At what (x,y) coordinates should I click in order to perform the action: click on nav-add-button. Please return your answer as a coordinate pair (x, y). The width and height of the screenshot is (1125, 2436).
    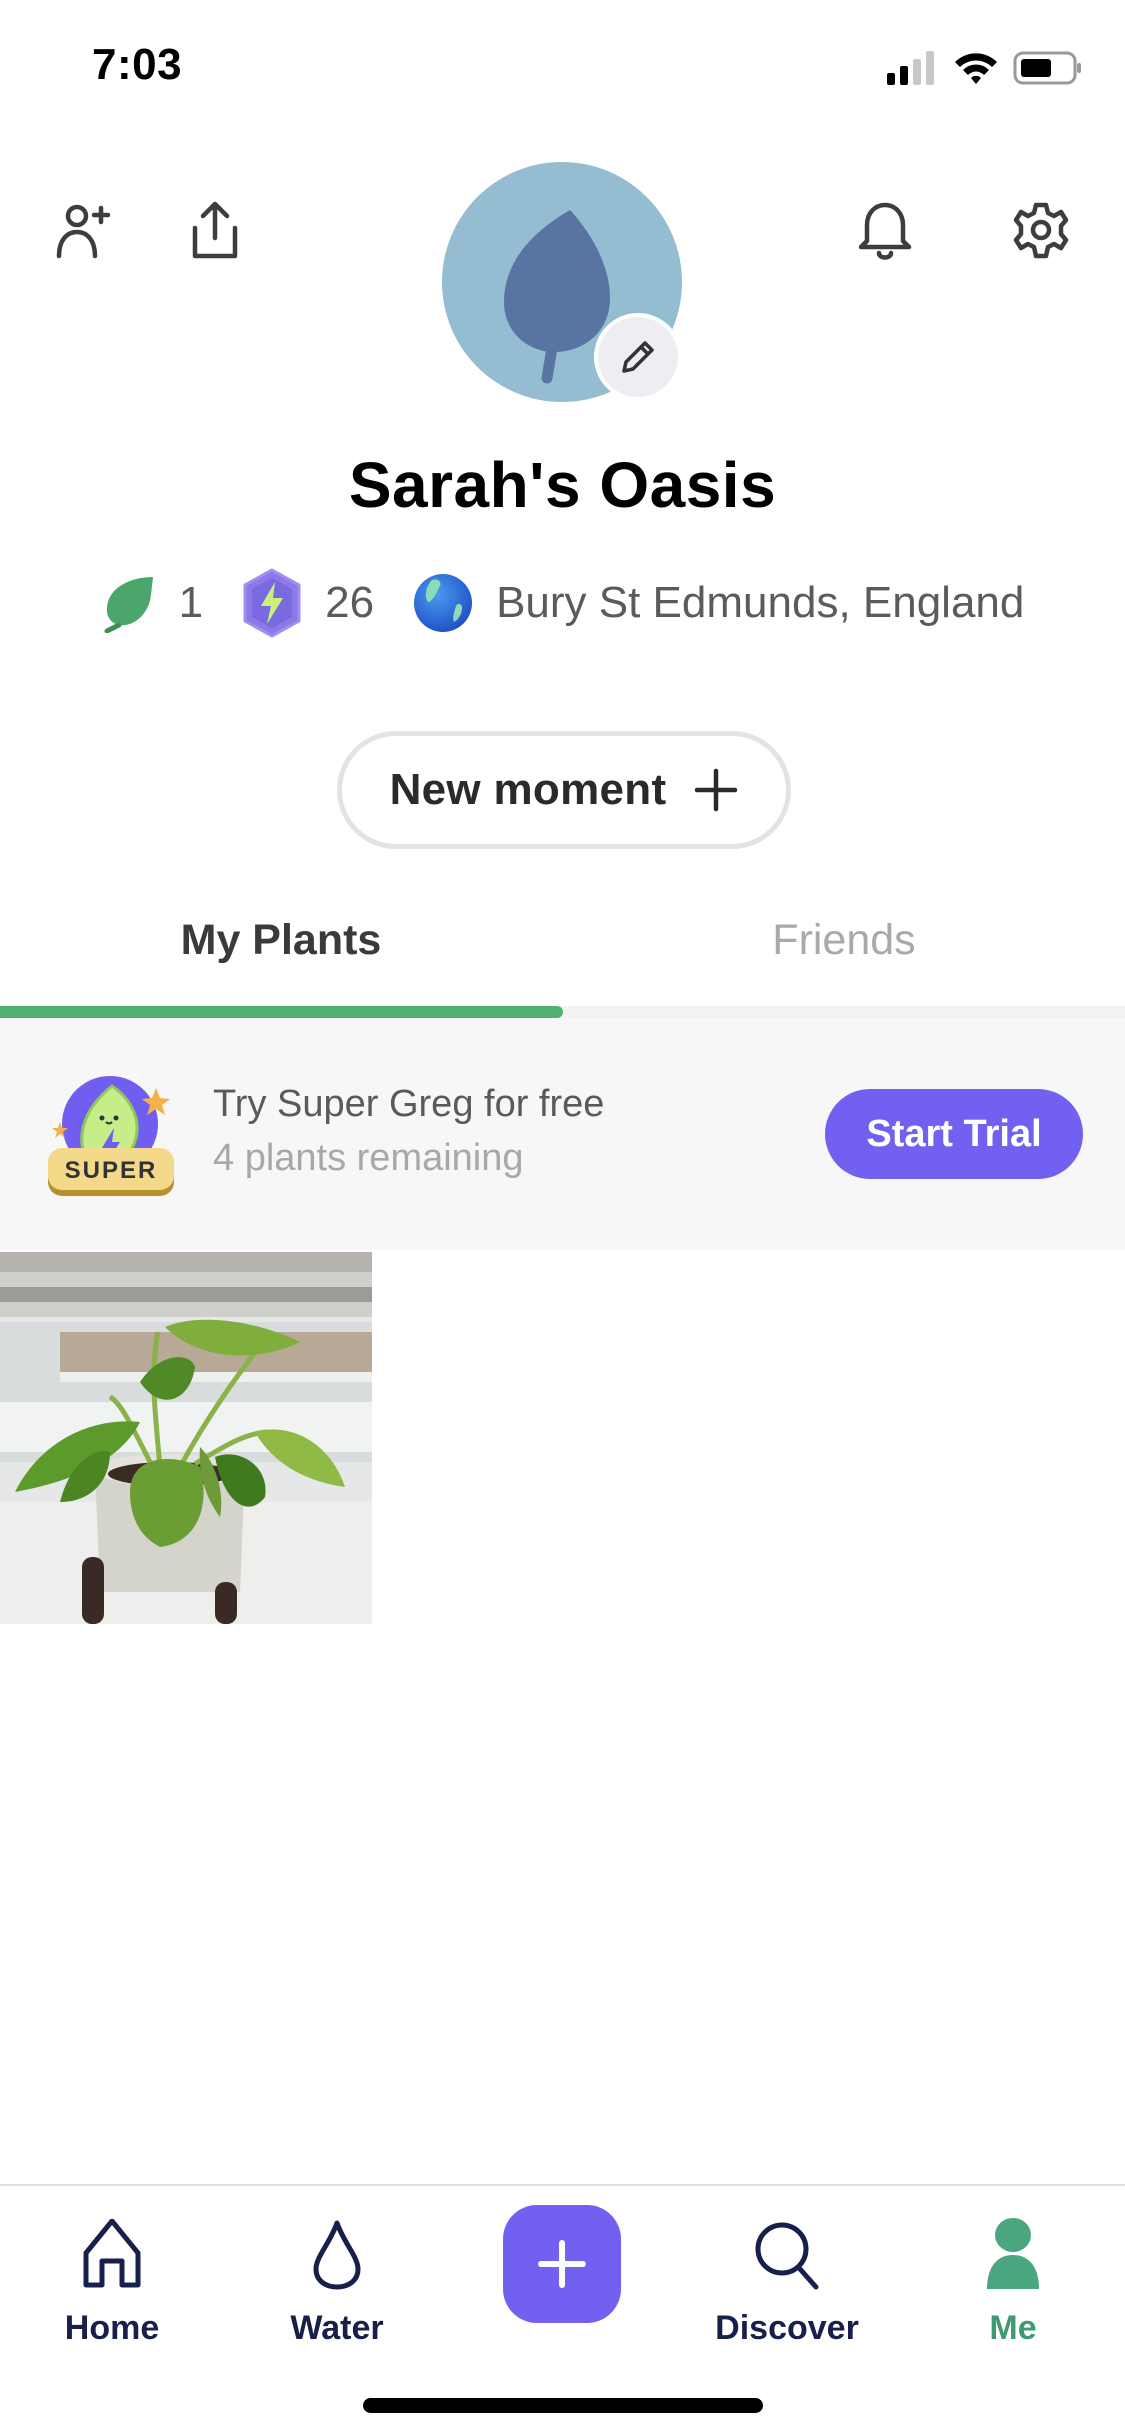
    Looking at the image, I should click on (562, 2264).